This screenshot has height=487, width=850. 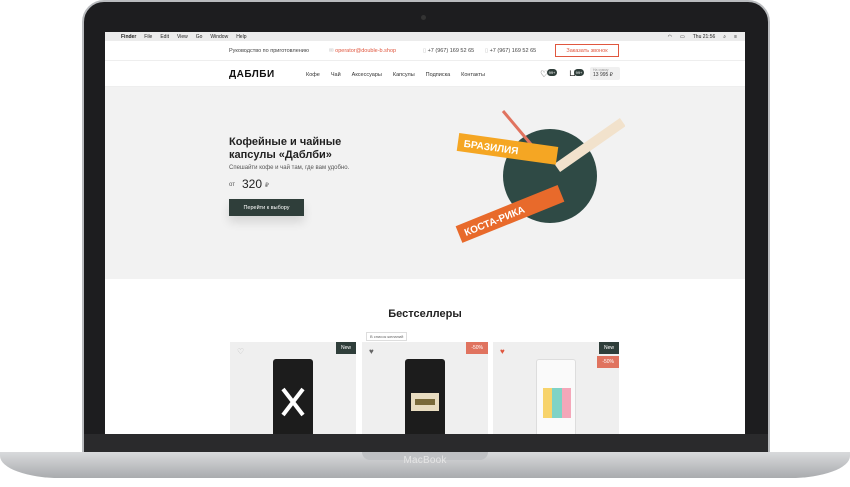 I want to click on menu-file: File, so click(x=148, y=37).